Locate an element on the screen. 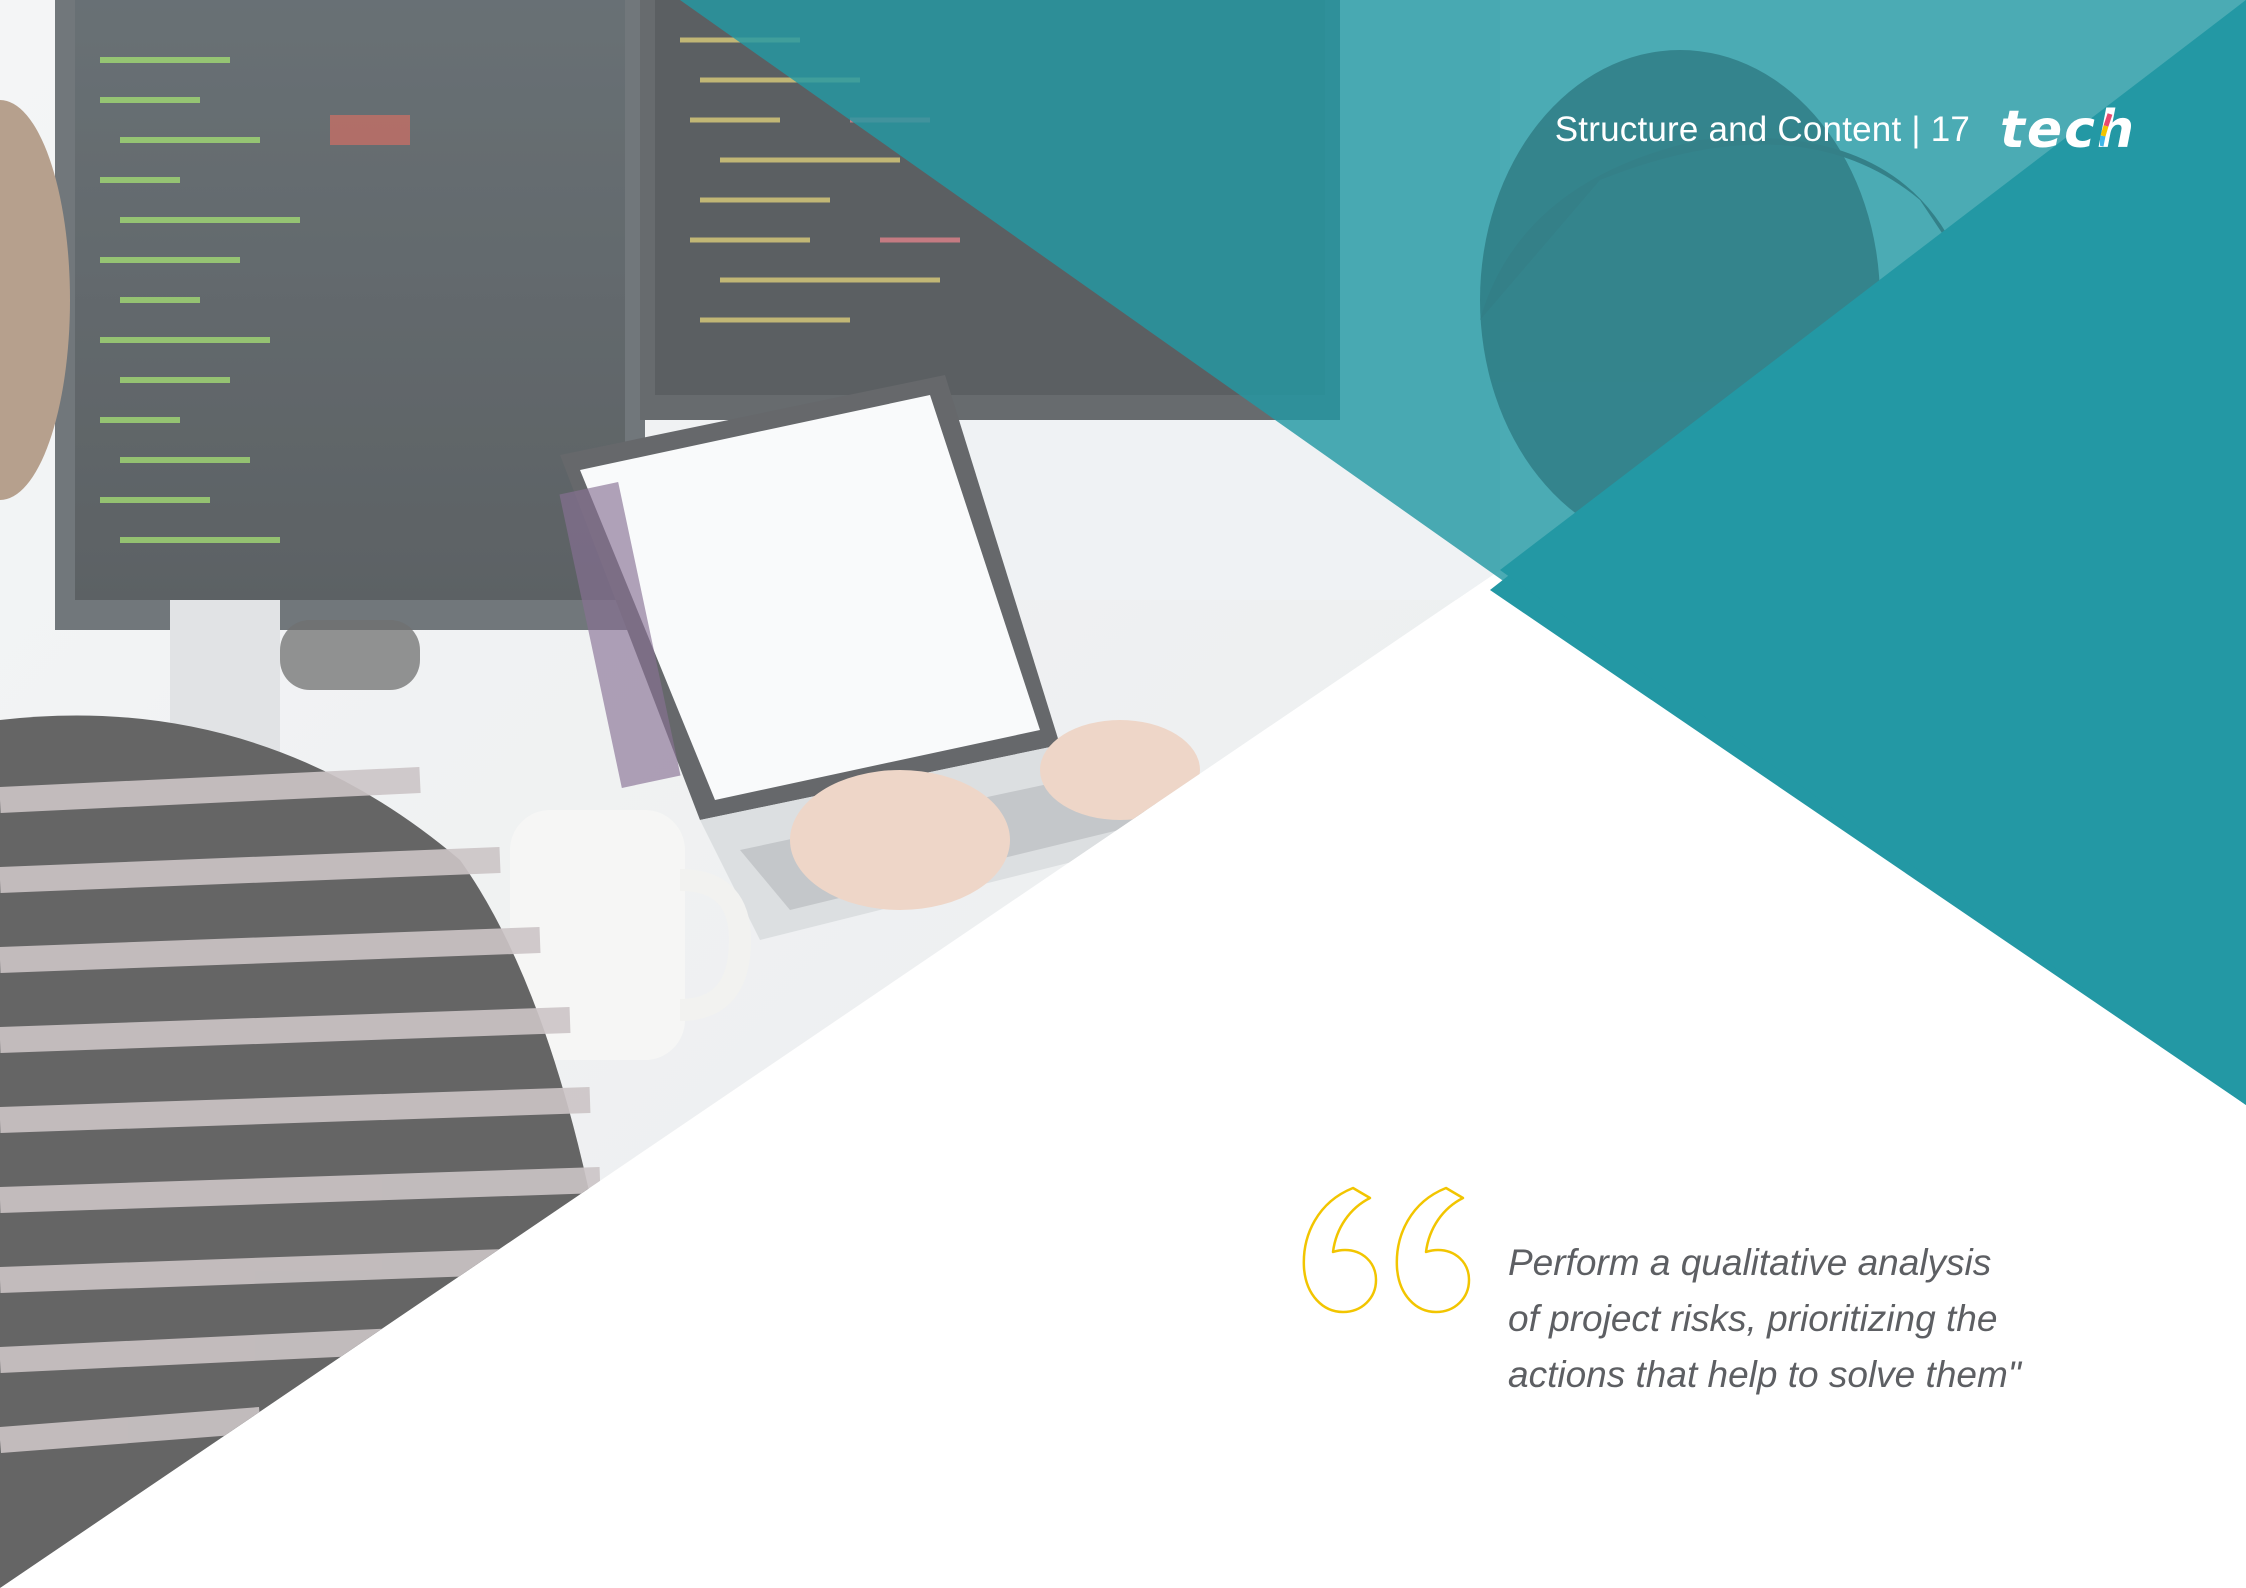 The image size is (2246, 1588). opening-quote-icon is located at coordinates (1386, 1250).